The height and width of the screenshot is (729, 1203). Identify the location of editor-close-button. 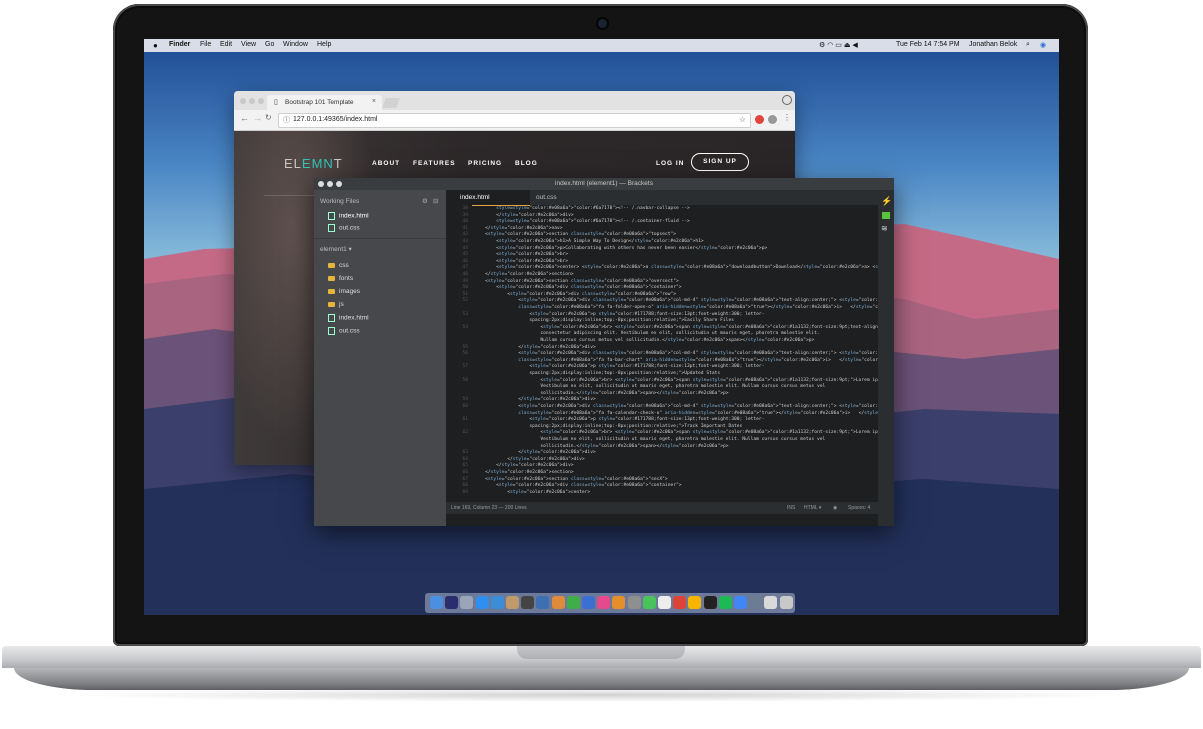
(321, 184).